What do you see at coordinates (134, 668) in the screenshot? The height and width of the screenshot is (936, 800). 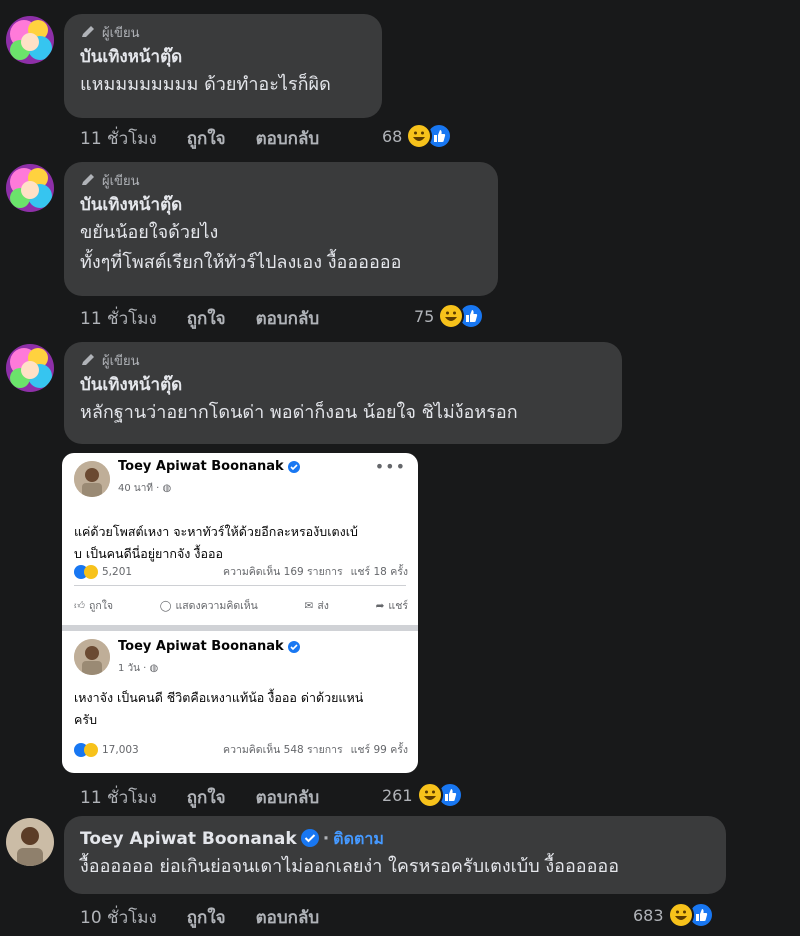 I see `post-time: 1 วัน ·` at bounding box center [134, 668].